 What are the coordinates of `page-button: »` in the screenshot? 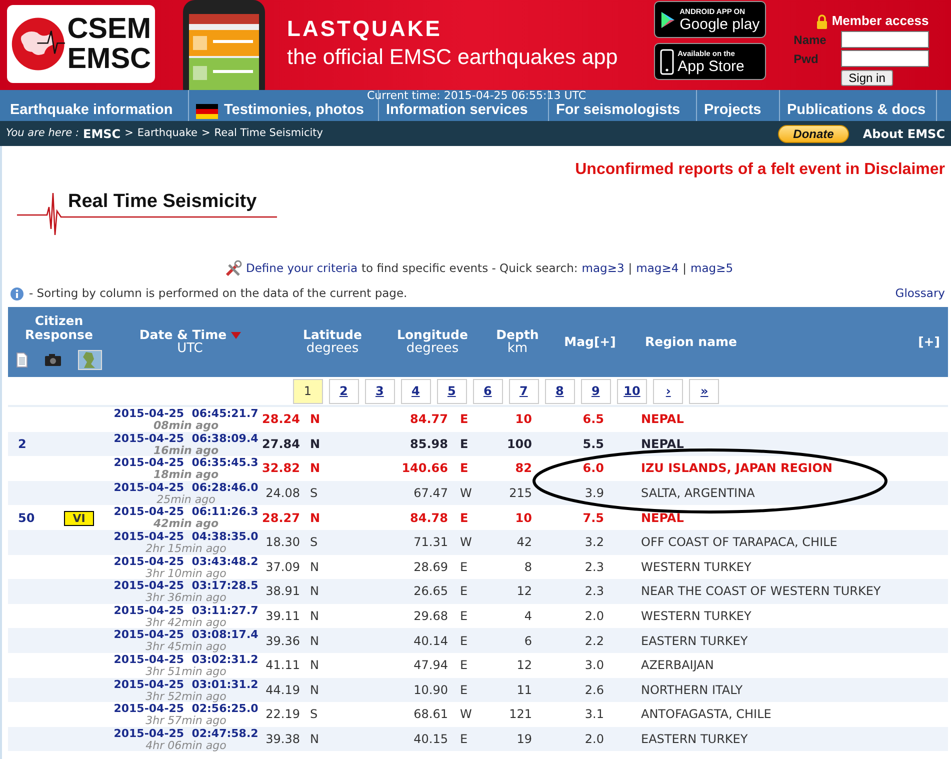 It's located at (704, 391).